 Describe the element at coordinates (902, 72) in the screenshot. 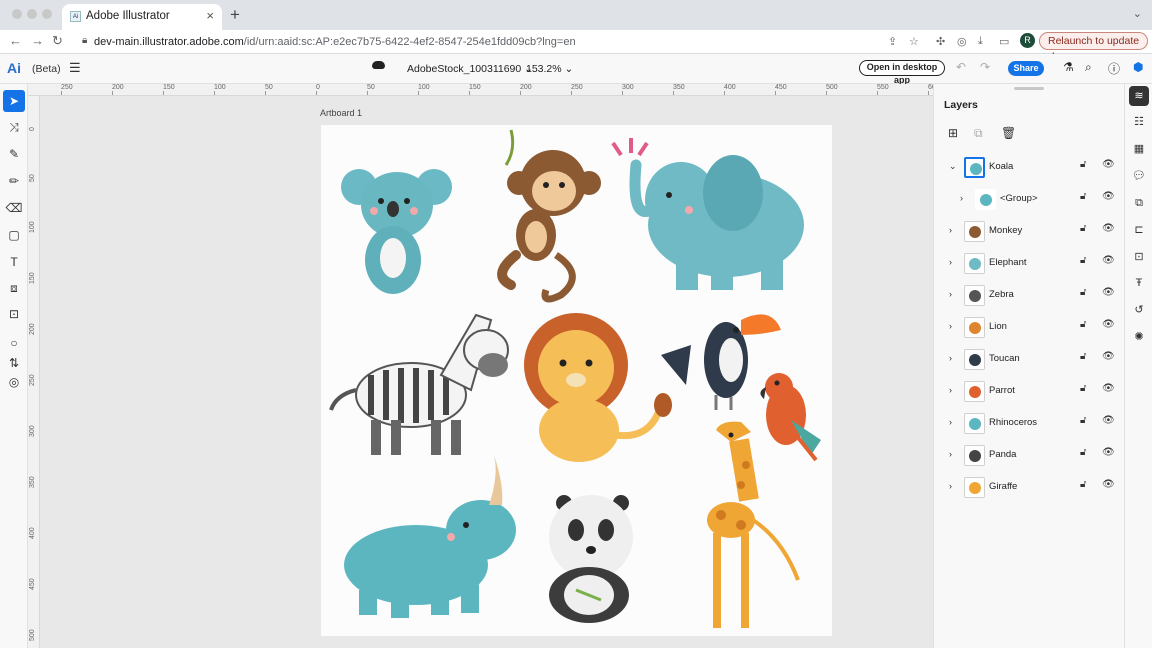

I see `open-in-desktop-button: Open in desktop app` at that location.